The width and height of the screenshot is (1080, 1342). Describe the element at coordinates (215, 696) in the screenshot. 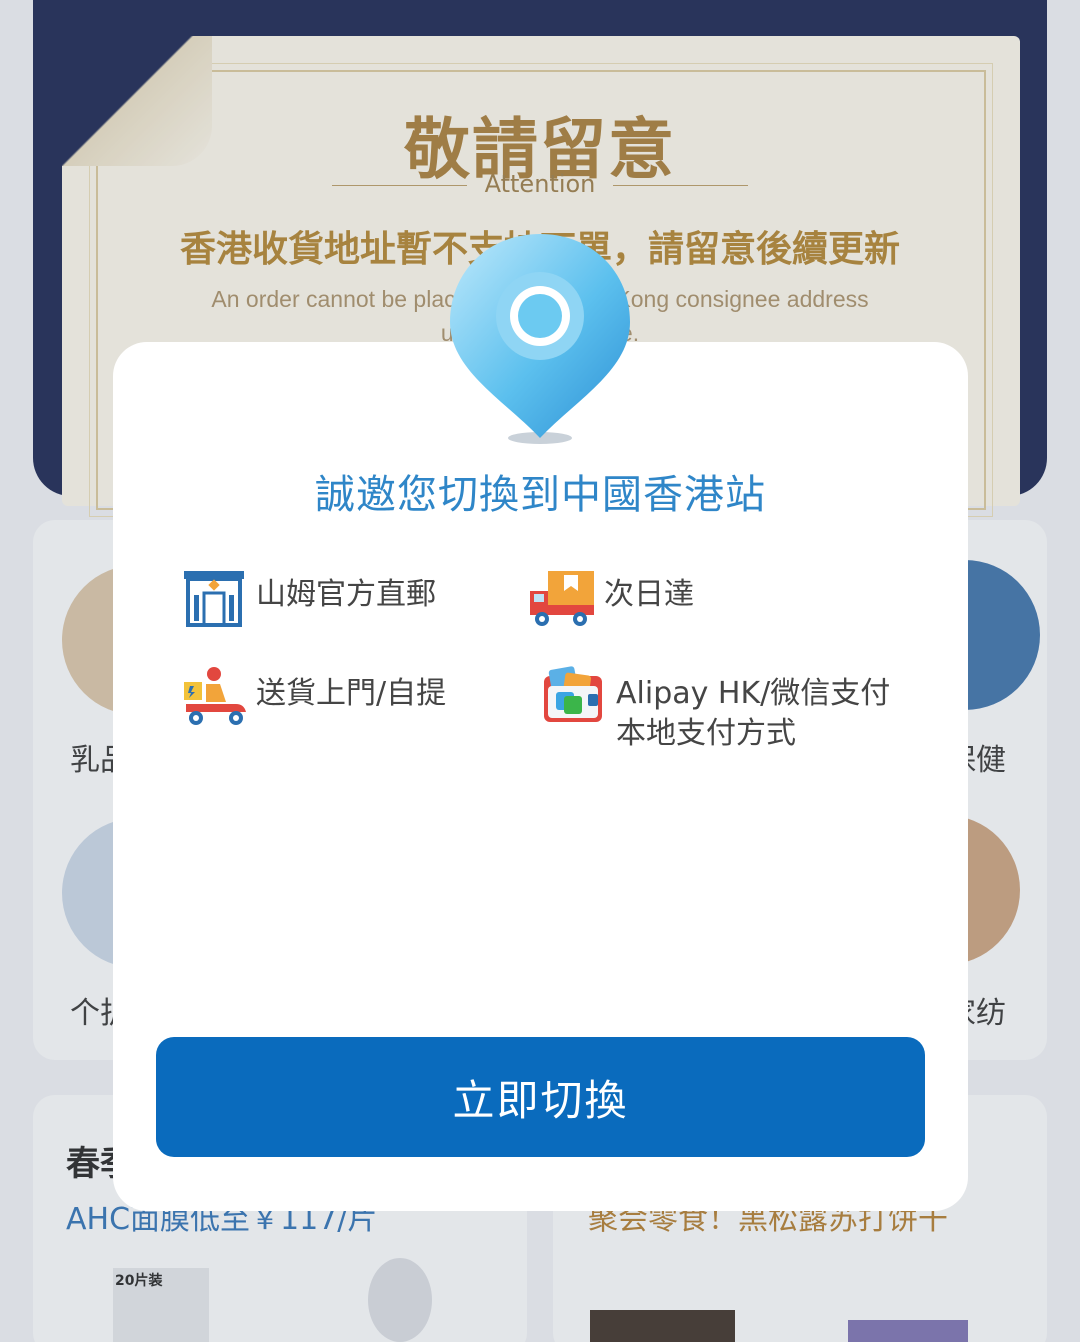

I see `courier-scooter-icon` at that location.